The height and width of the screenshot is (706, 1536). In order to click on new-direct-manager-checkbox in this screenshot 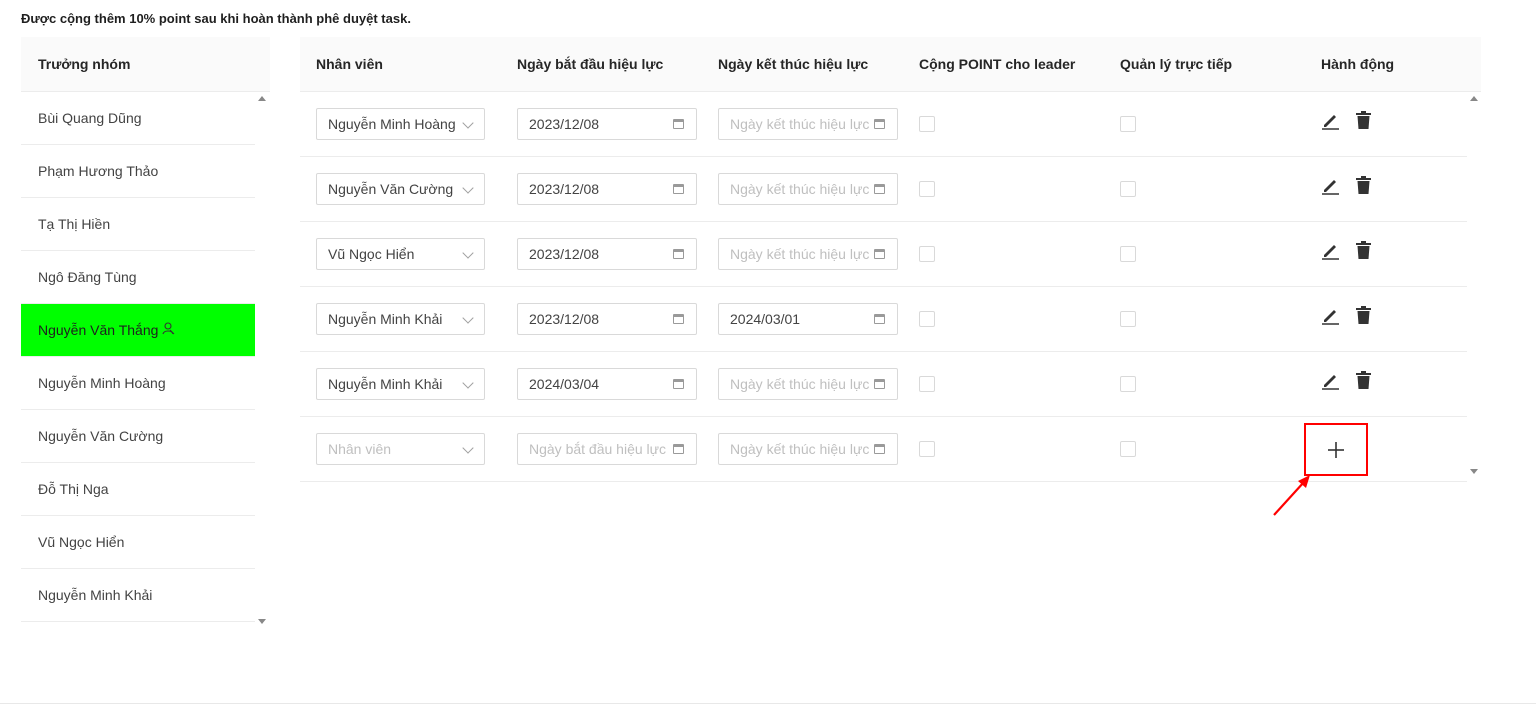, I will do `click(1128, 449)`.